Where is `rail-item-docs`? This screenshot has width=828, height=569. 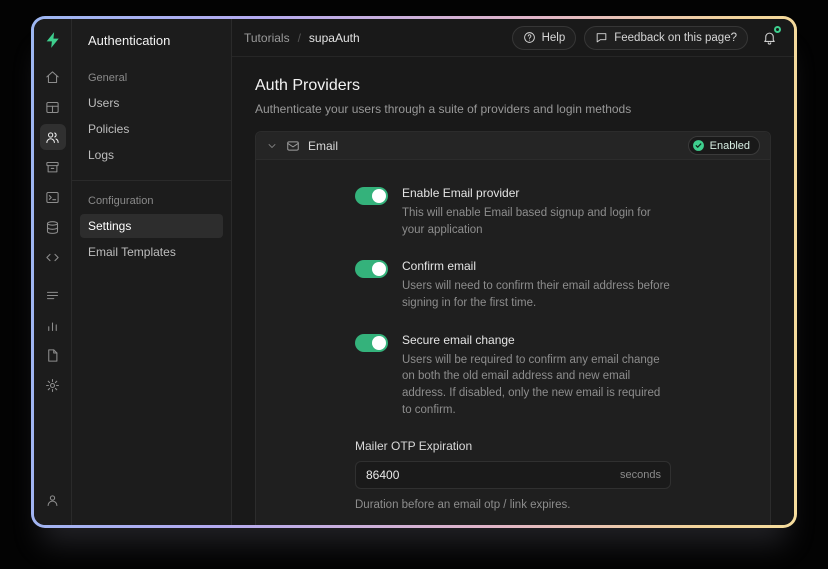 rail-item-docs is located at coordinates (53, 355).